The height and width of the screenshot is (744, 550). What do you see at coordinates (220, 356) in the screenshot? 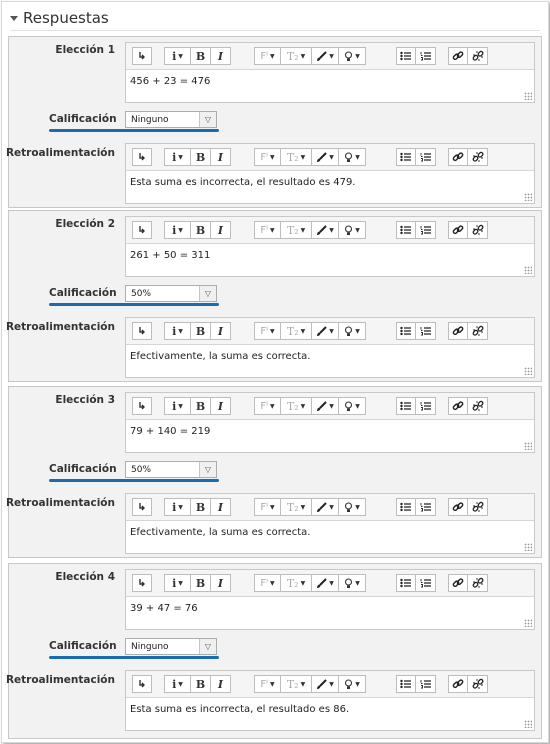
I see `feedback-text: Efectivamente, la suma es correcta.` at bounding box center [220, 356].